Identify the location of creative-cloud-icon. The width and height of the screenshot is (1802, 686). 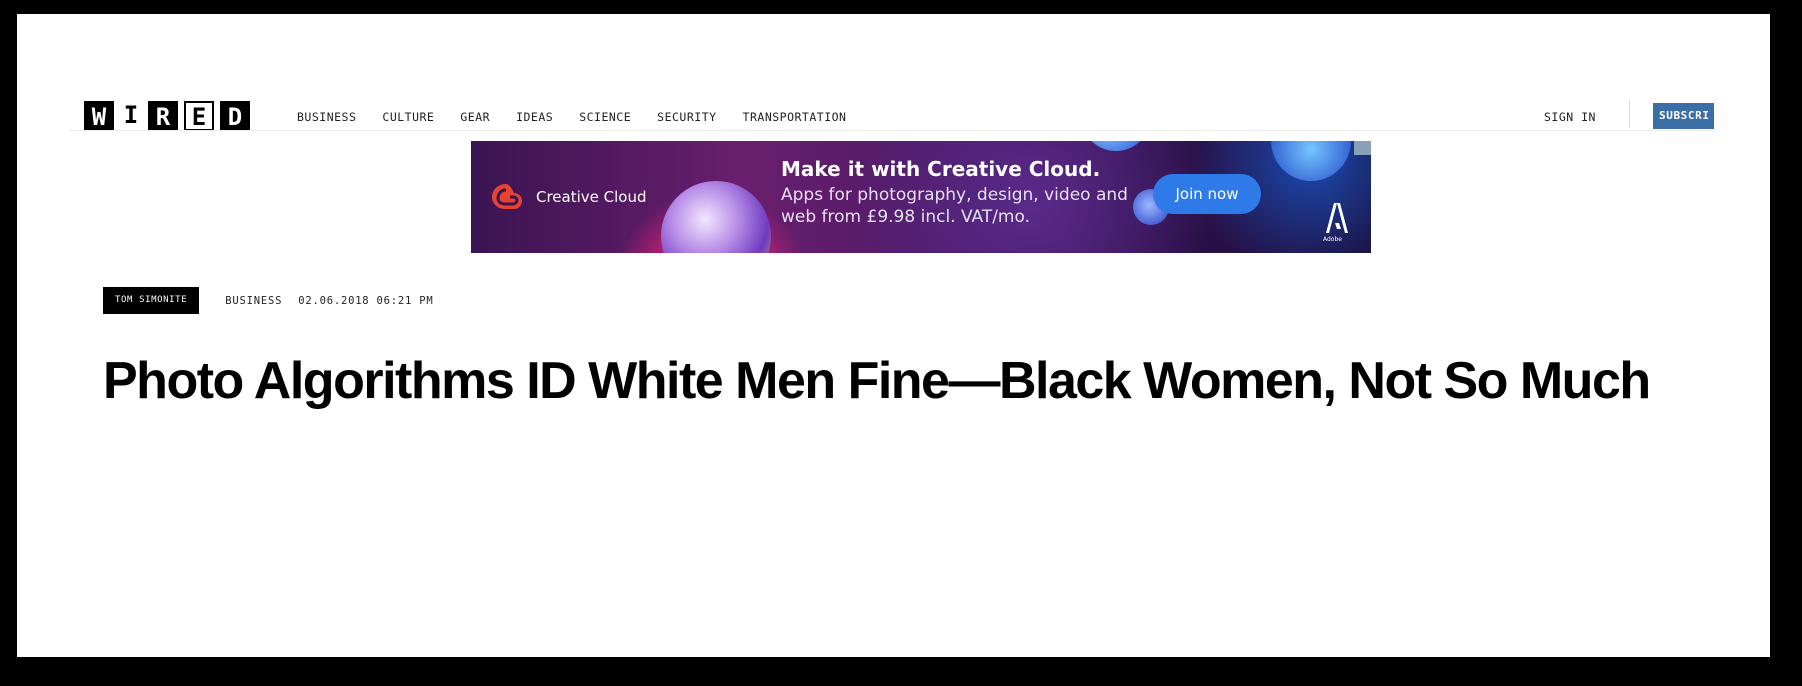
(507, 196).